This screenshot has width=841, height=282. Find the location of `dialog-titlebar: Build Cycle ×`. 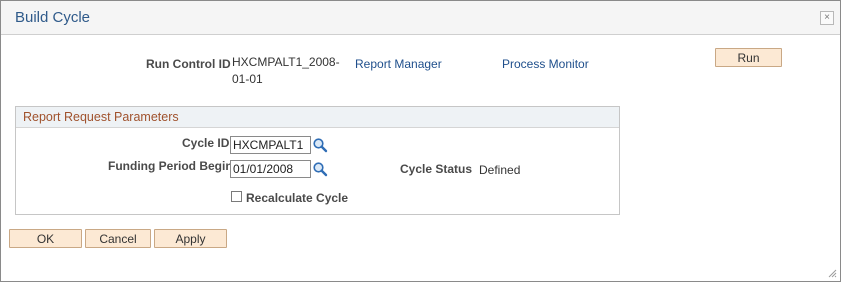

dialog-titlebar: Build Cycle × is located at coordinates (420, 18).